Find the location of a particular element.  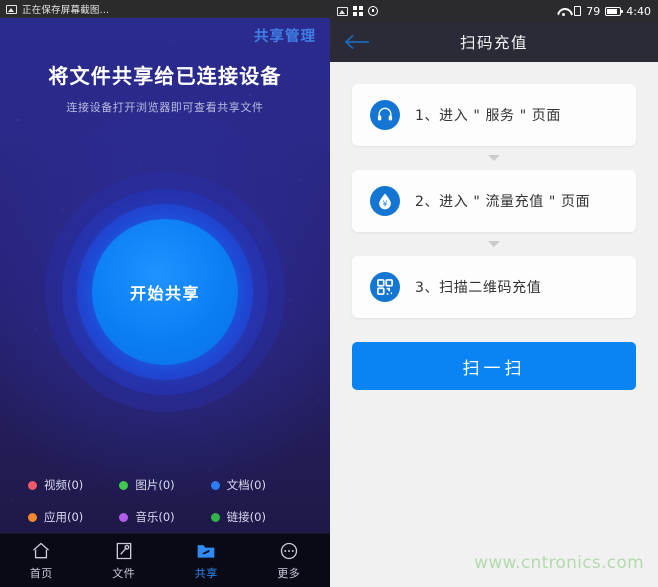

legend-item: 链接(0) is located at coordinates (256, 517).